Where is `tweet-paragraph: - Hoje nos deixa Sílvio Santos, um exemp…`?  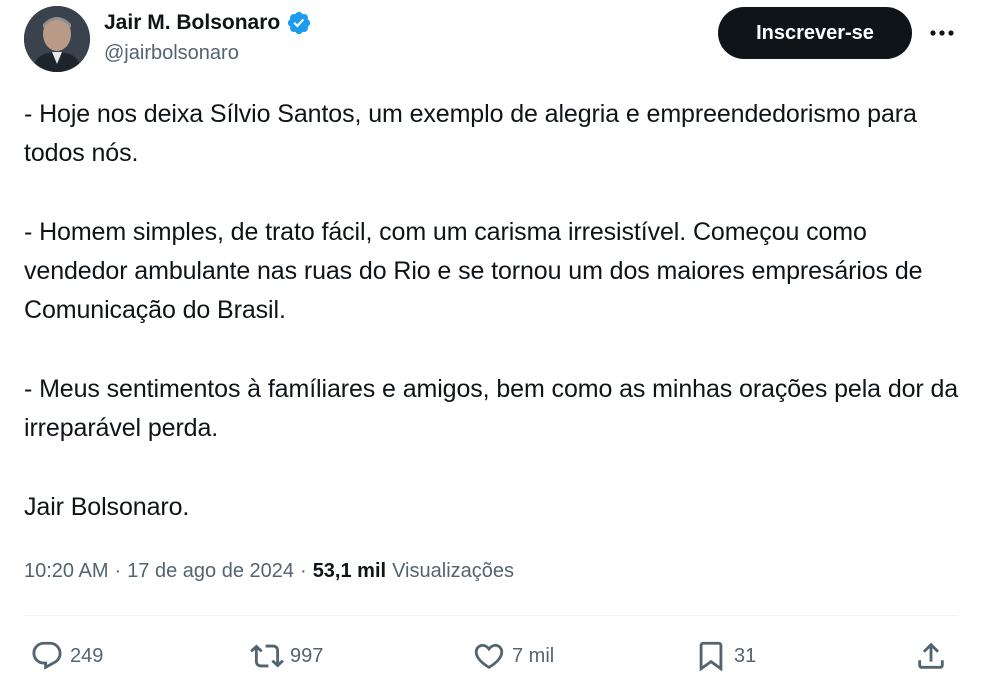
tweet-paragraph: - Hoje nos deixa Sílvio Santos, um exemp… is located at coordinates (470, 133).